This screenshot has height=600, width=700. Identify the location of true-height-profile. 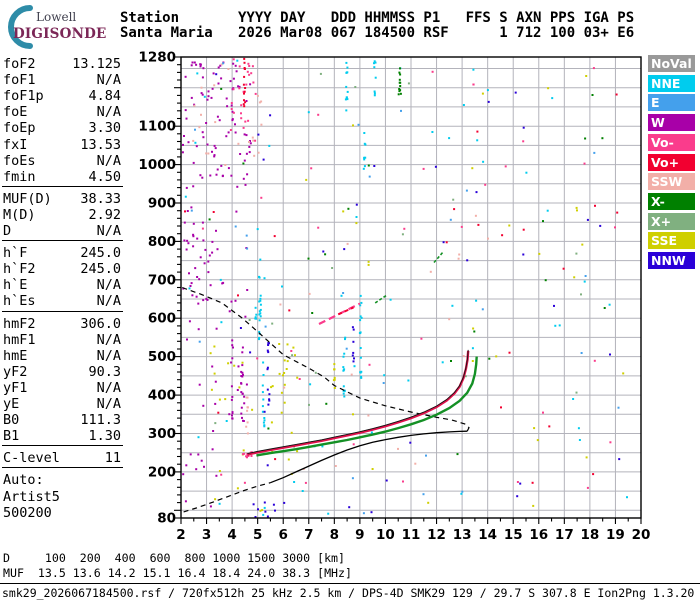
(369, 457).